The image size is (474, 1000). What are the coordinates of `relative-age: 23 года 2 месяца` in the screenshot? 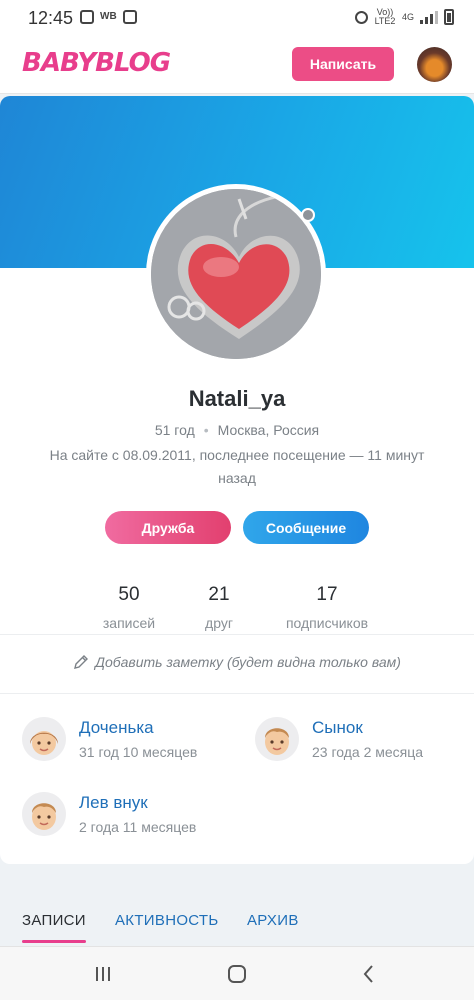 It's located at (368, 752).